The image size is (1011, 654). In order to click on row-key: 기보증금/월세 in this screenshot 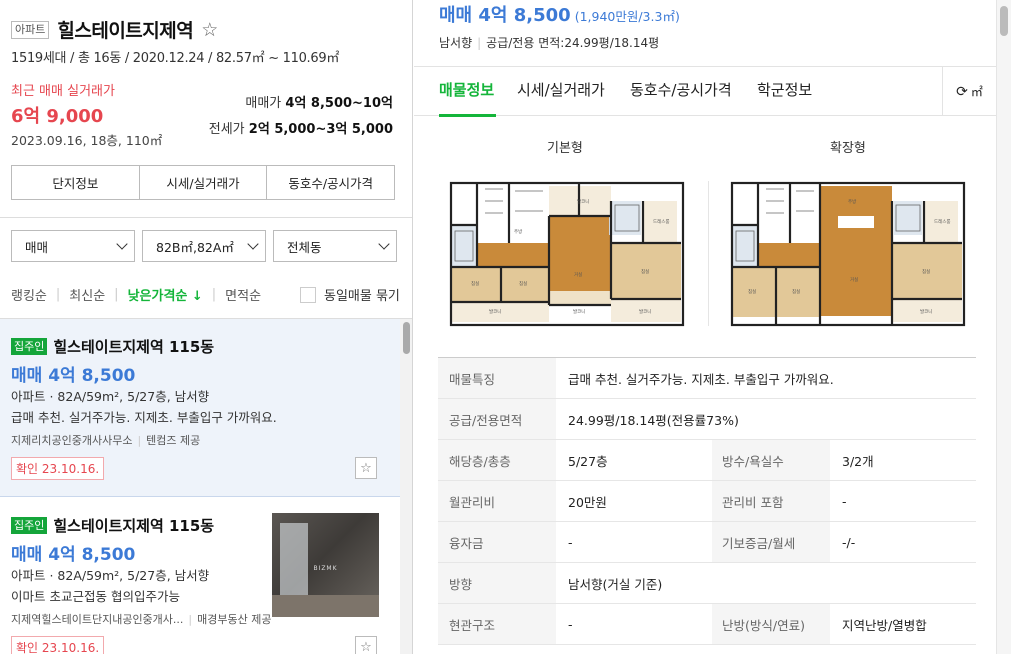, I will do `click(771, 542)`.